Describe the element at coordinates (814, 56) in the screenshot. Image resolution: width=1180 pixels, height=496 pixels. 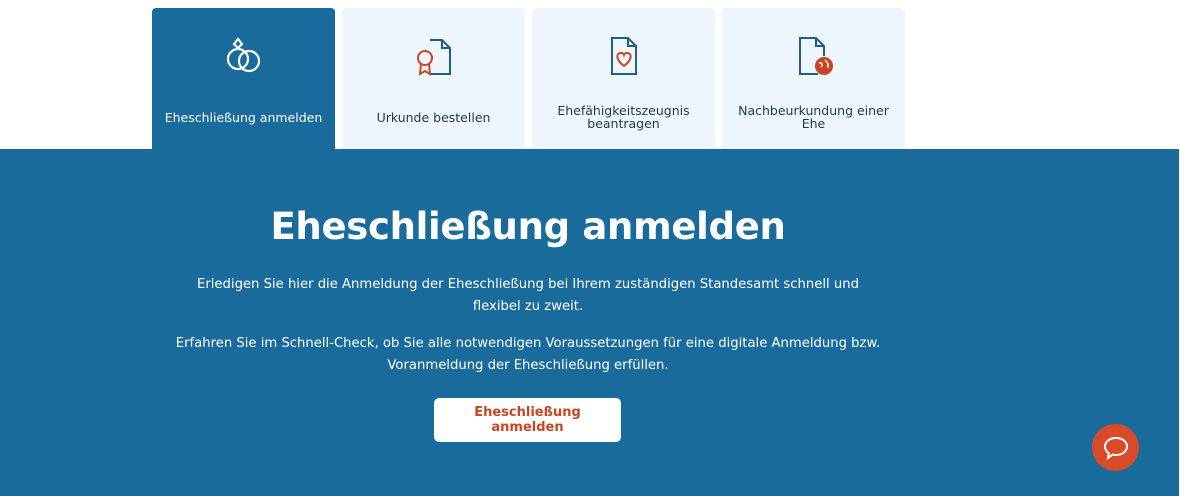
I see `globe-document-icon` at that location.